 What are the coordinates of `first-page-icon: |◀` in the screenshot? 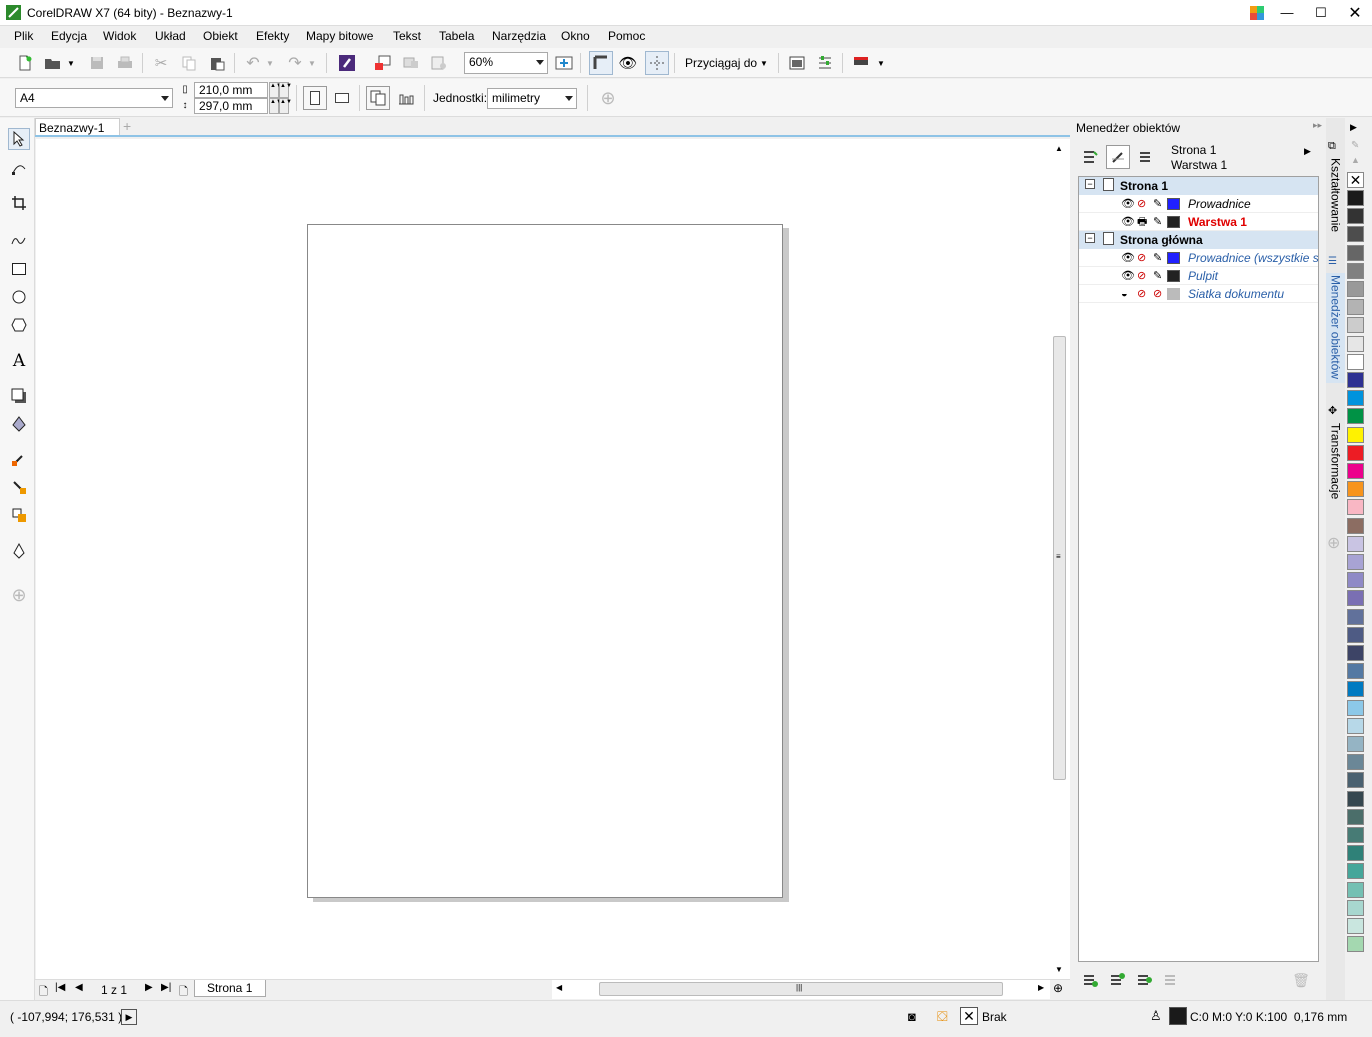 It's located at (60, 987).